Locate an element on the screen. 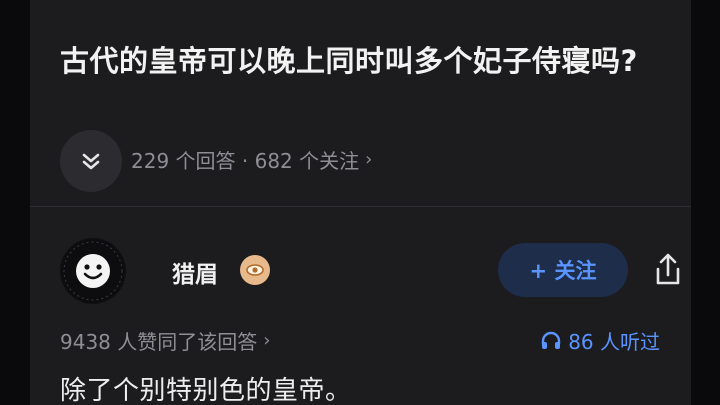 This screenshot has width=720, height=405. avatar is located at coordinates (93, 271).